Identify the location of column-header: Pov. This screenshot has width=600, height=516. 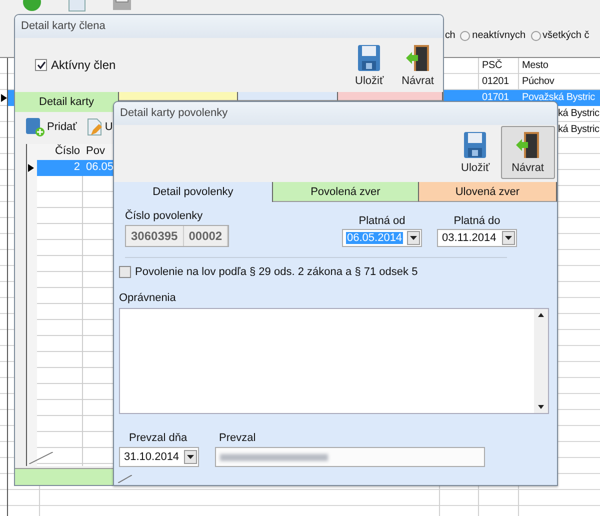
(98, 152).